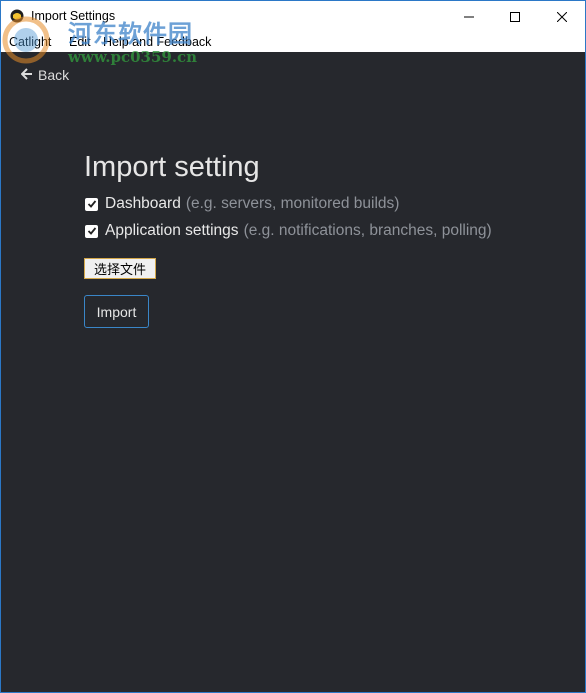 This screenshot has width=586, height=693. What do you see at coordinates (367, 230) in the screenshot?
I see `application-settings-hint: (e.g. notifications, branches, polling)` at bounding box center [367, 230].